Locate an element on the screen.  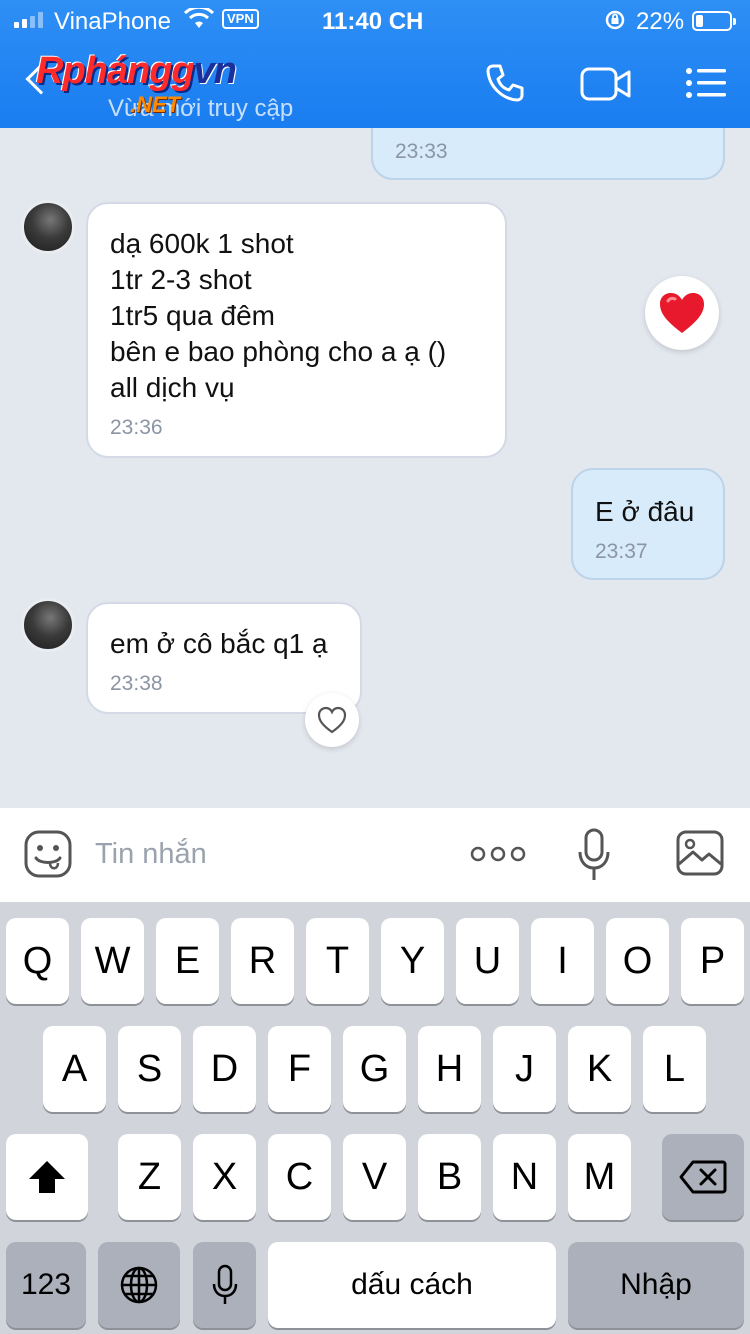
message-input-bar: Tin nhắn is located at coordinates (375, 855).